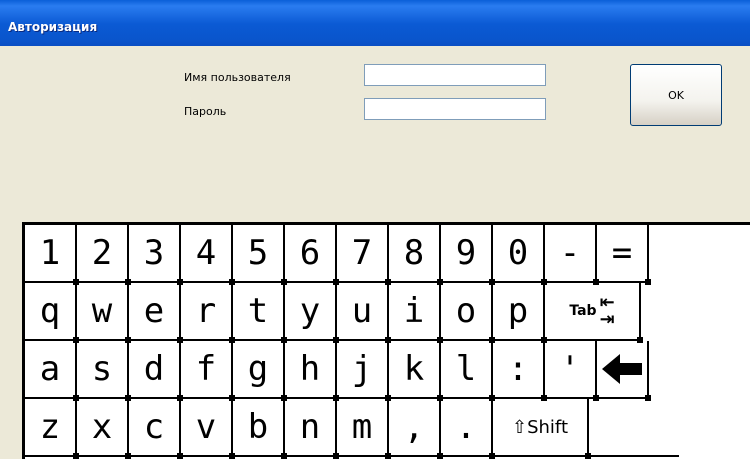  I want to click on key-u: u, so click(364, 313).